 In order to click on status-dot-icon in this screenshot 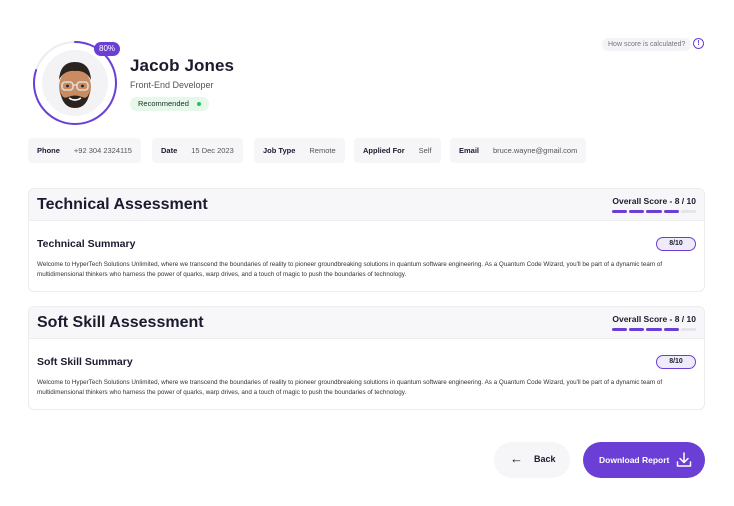, I will do `click(198, 104)`.